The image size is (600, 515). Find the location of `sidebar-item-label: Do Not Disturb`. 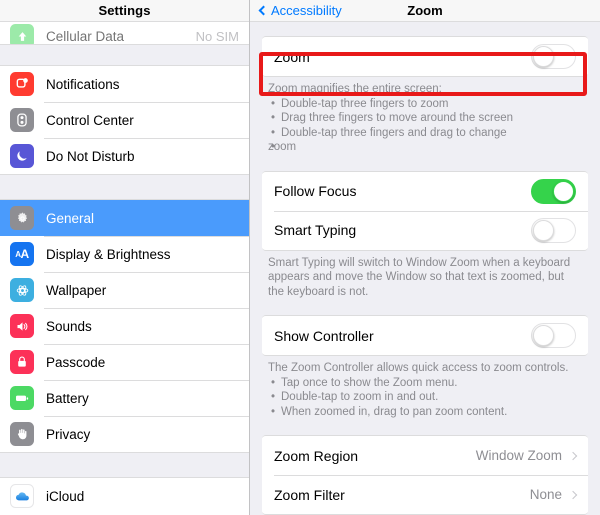

sidebar-item-label: Do Not Disturb is located at coordinates (90, 156).